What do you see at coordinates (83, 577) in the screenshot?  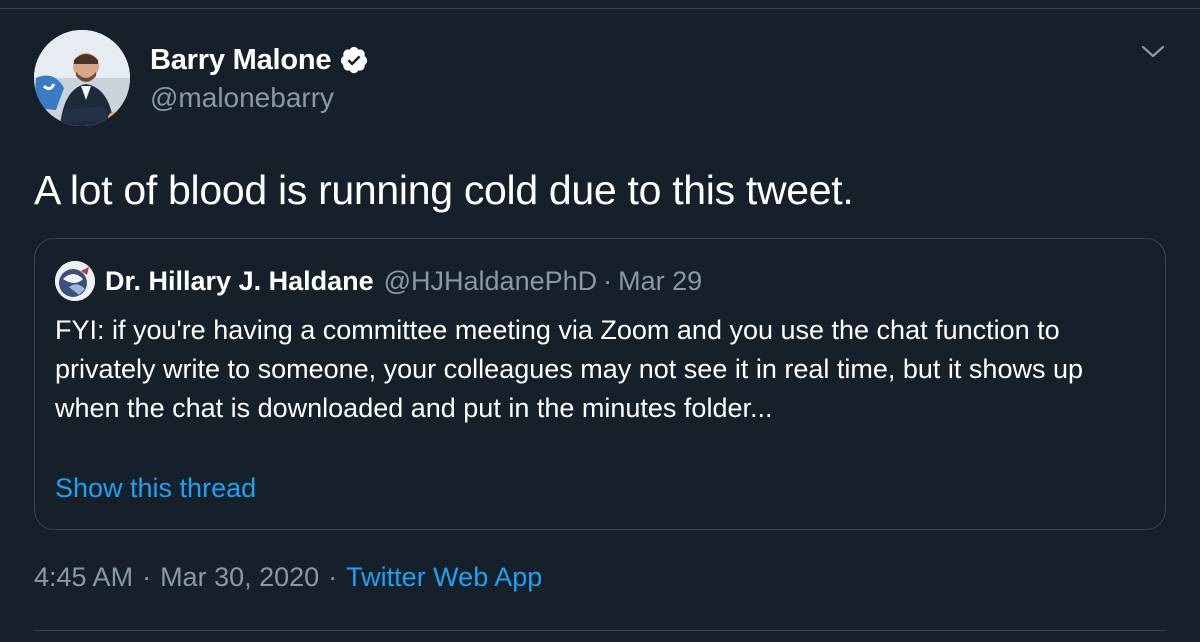 I see `tweet-time: 4:45 AM` at bounding box center [83, 577].